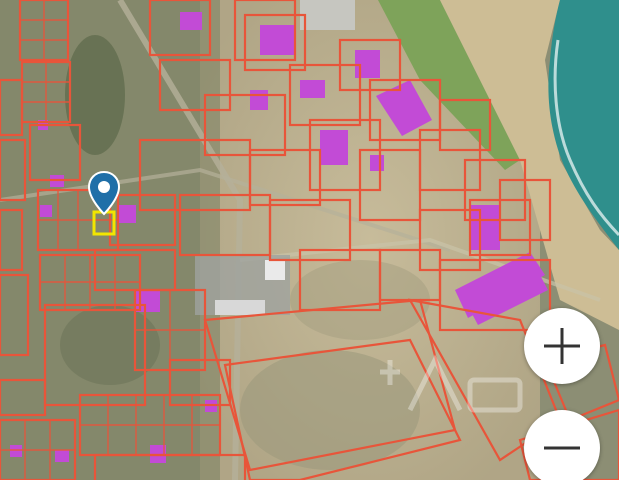  Describe the element at coordinates (562, 445) in the screenshot. I see `zoom-out-button` at that location.